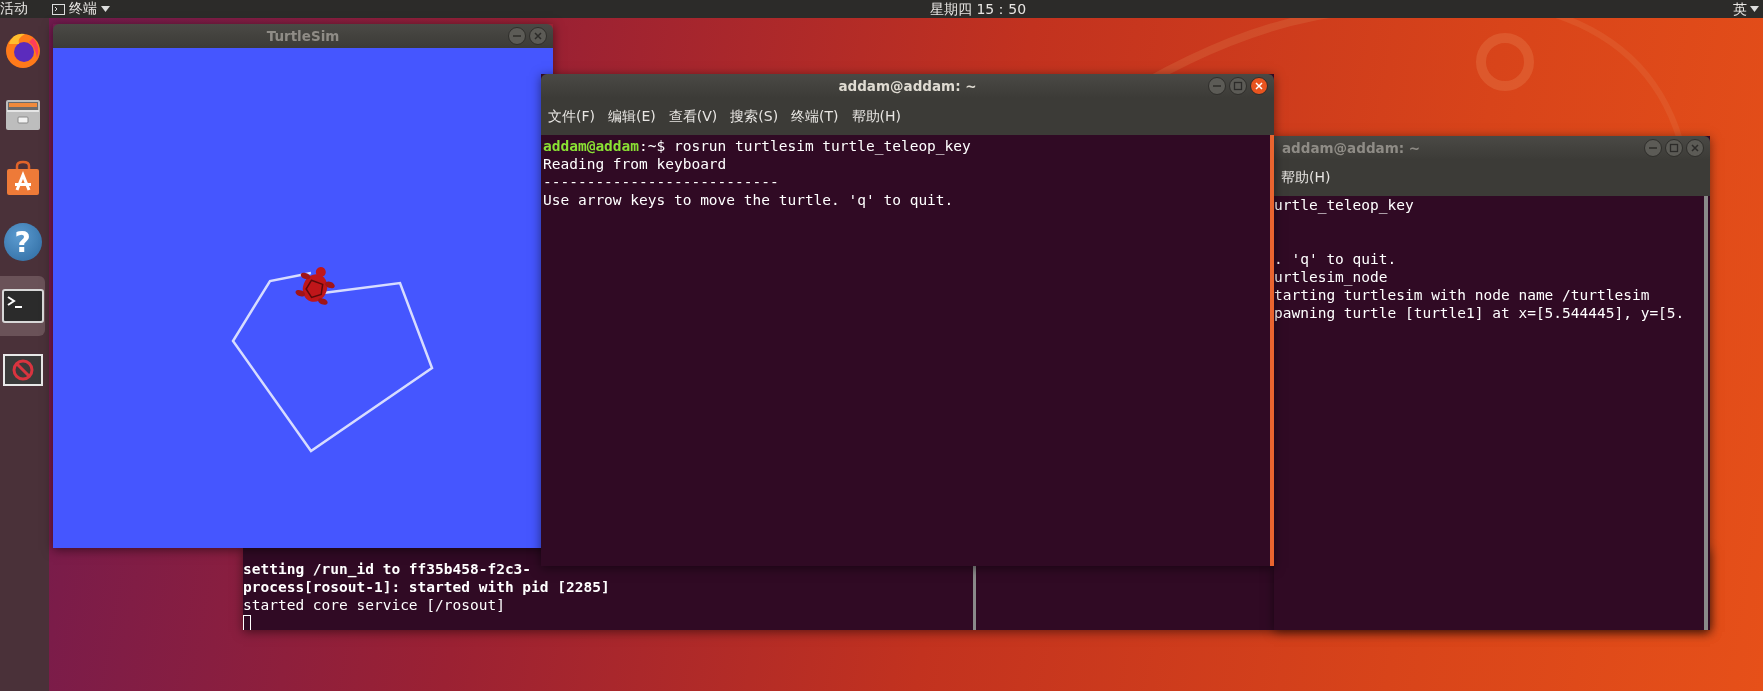 This screenshot has width=1763, height=691. I want to click on terminal-line: addam@addam:~$ rosrun turtlesim turtle_teleop_key, so click(757, 146).